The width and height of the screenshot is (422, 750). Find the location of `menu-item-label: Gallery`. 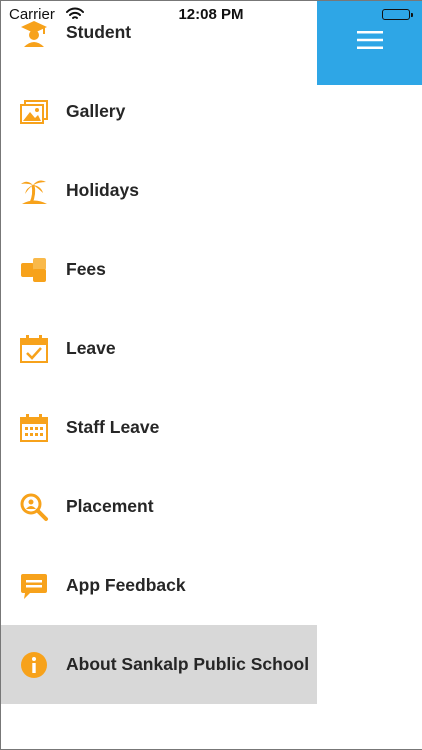

menu-item-label: Gallery is located at coordinates (96, 111).